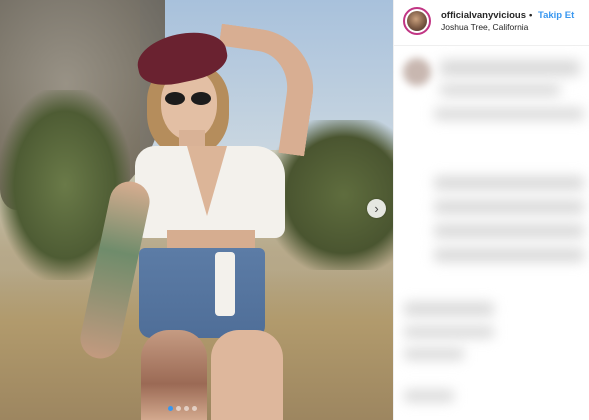 The image size is (589, 420). What do you see at coordinates (417, 21) in the screenshot?
I see `avatar` at bounding box center [417, 21].